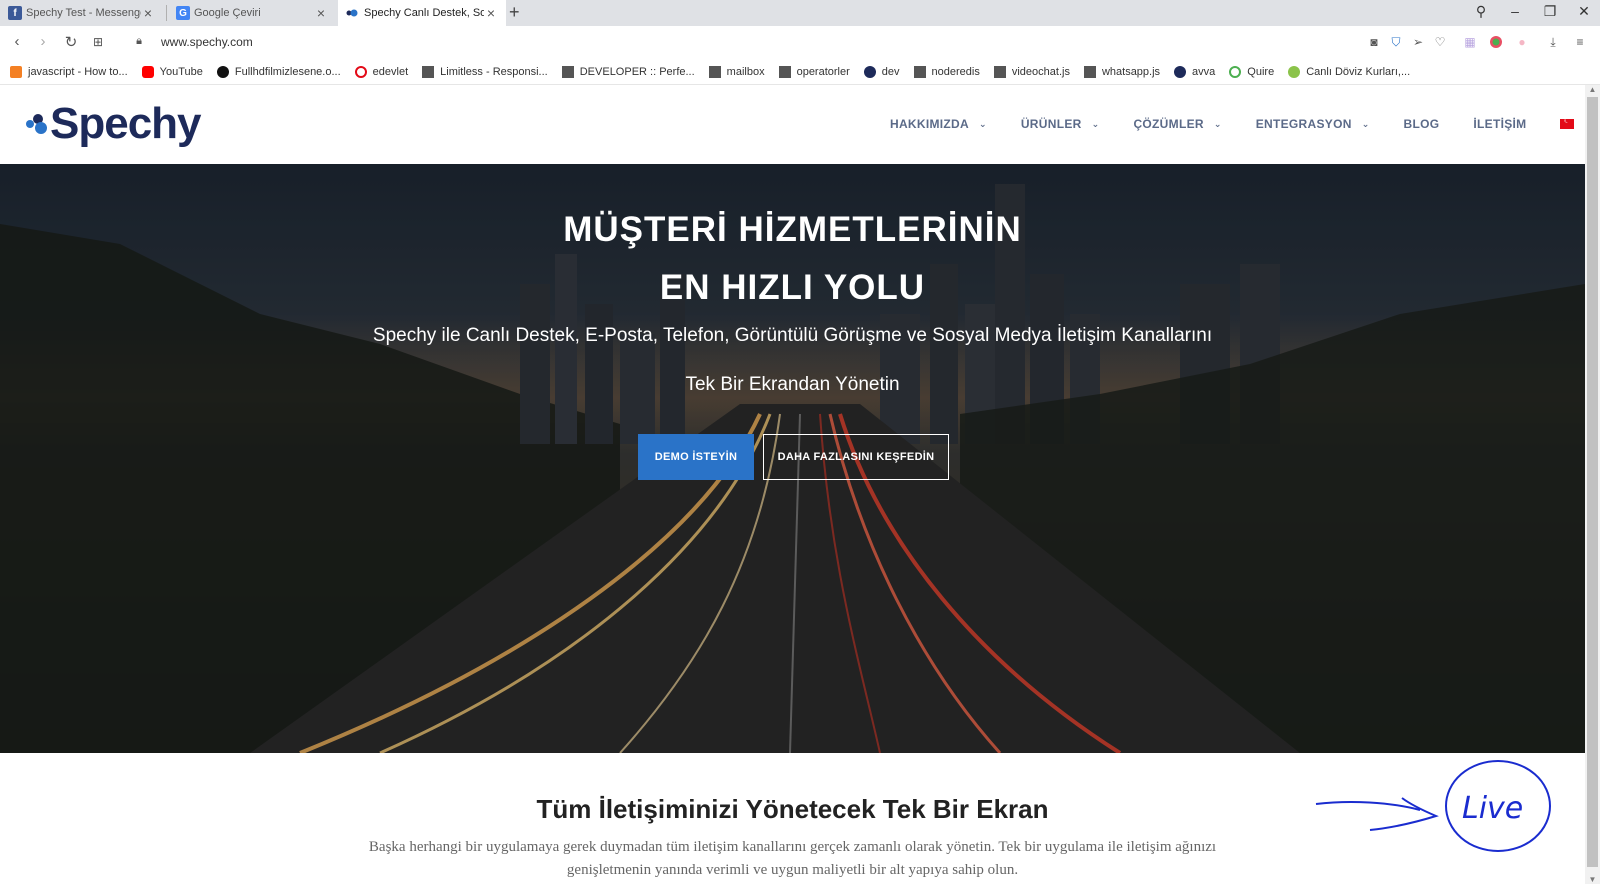 Image resolution: width=1600 pixels, height=884 pixels. Describe the element at coordinates (172, 71) in the screenshot. I see `bookmark-item: YouTube` at that location.